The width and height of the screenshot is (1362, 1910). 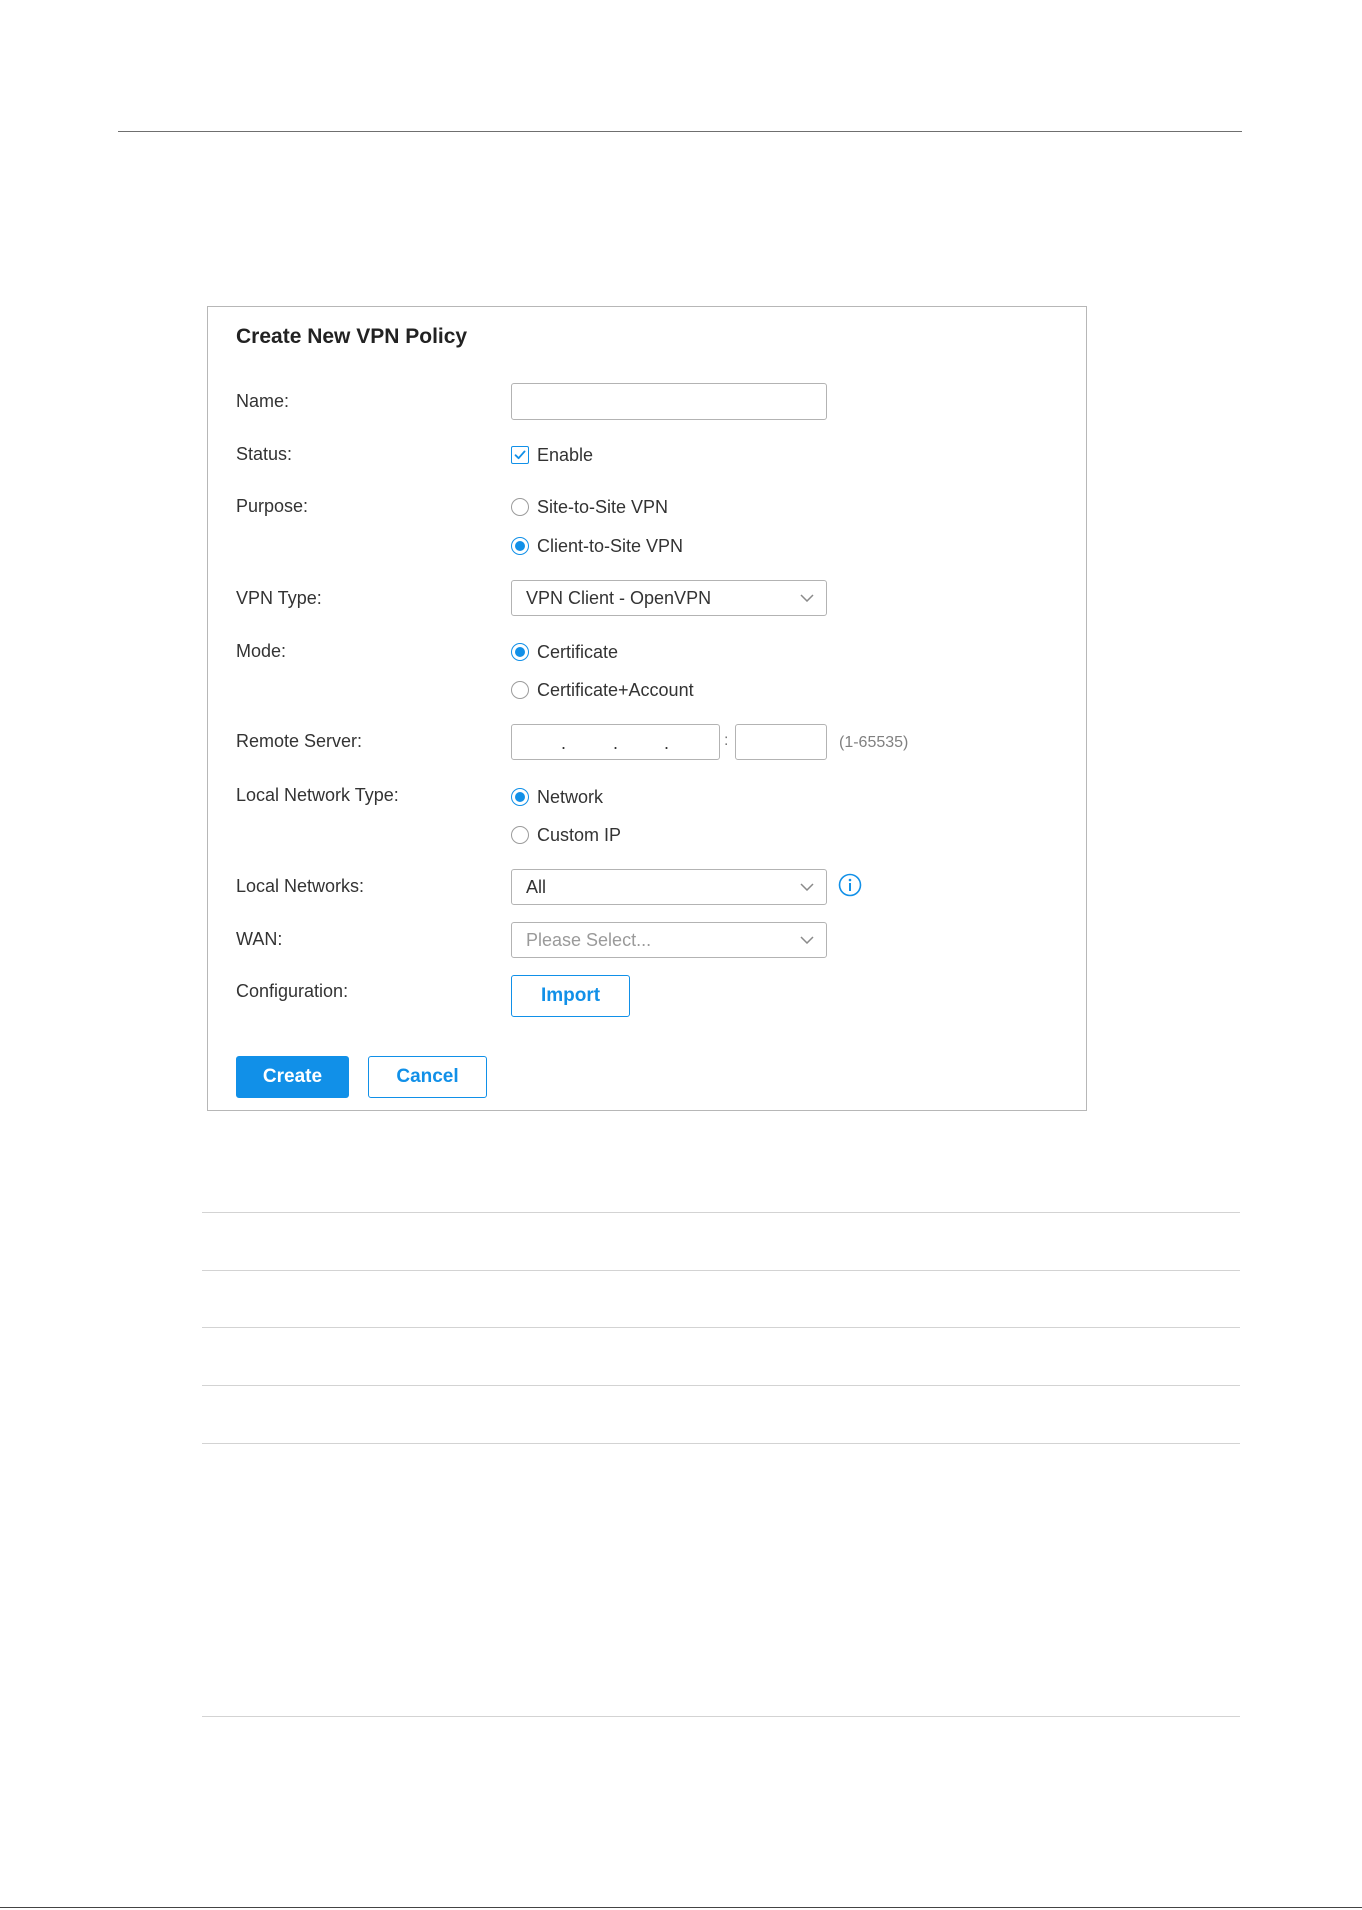 What do you see at coordinates (317, 795) in the screenshot?
I see `local-network-type-label: Local Network Type:` at bounding box center [317, 795].